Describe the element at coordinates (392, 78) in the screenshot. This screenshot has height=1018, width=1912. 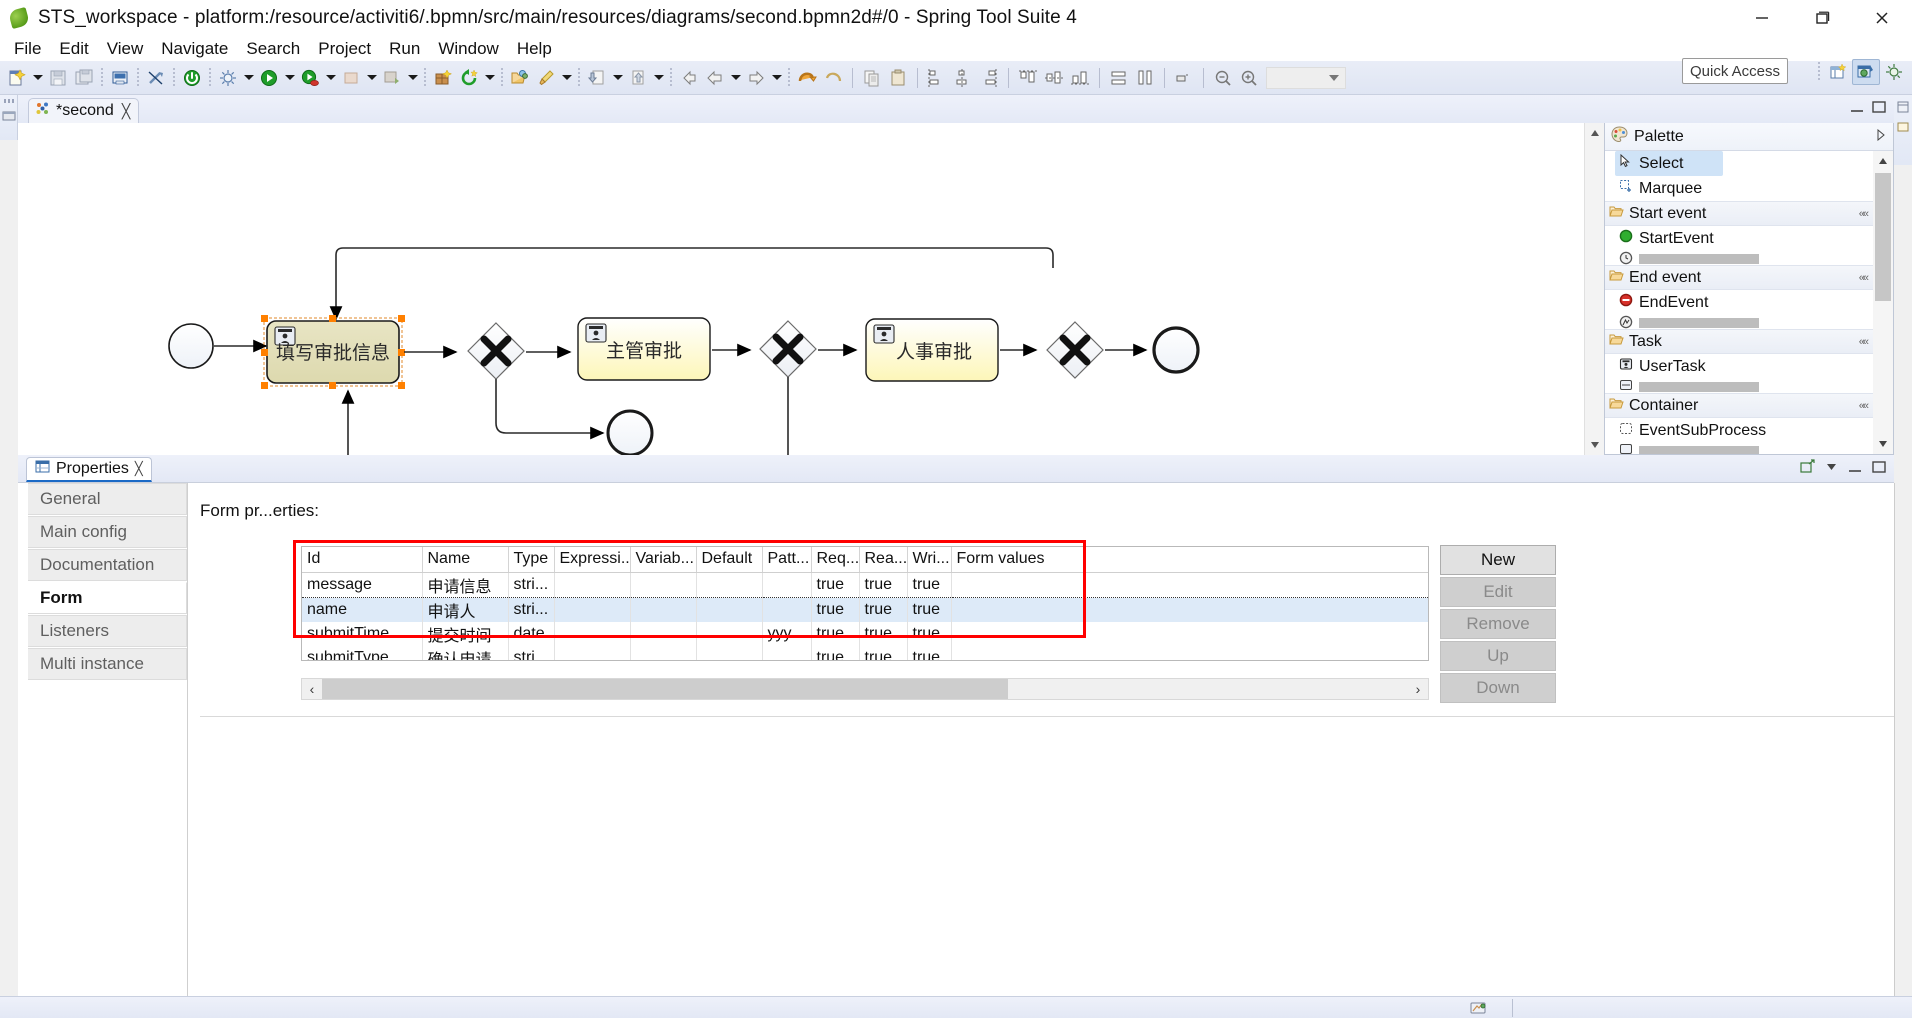
I see `external-tools-icon` at that location.